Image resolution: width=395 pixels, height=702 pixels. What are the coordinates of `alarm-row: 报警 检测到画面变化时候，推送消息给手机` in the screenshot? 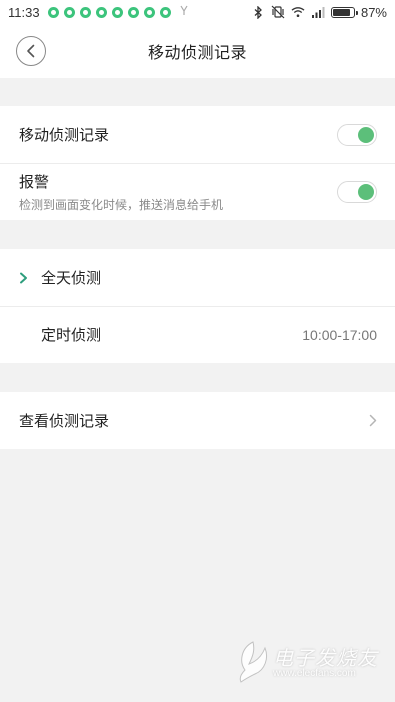 It's located at (197, 191).